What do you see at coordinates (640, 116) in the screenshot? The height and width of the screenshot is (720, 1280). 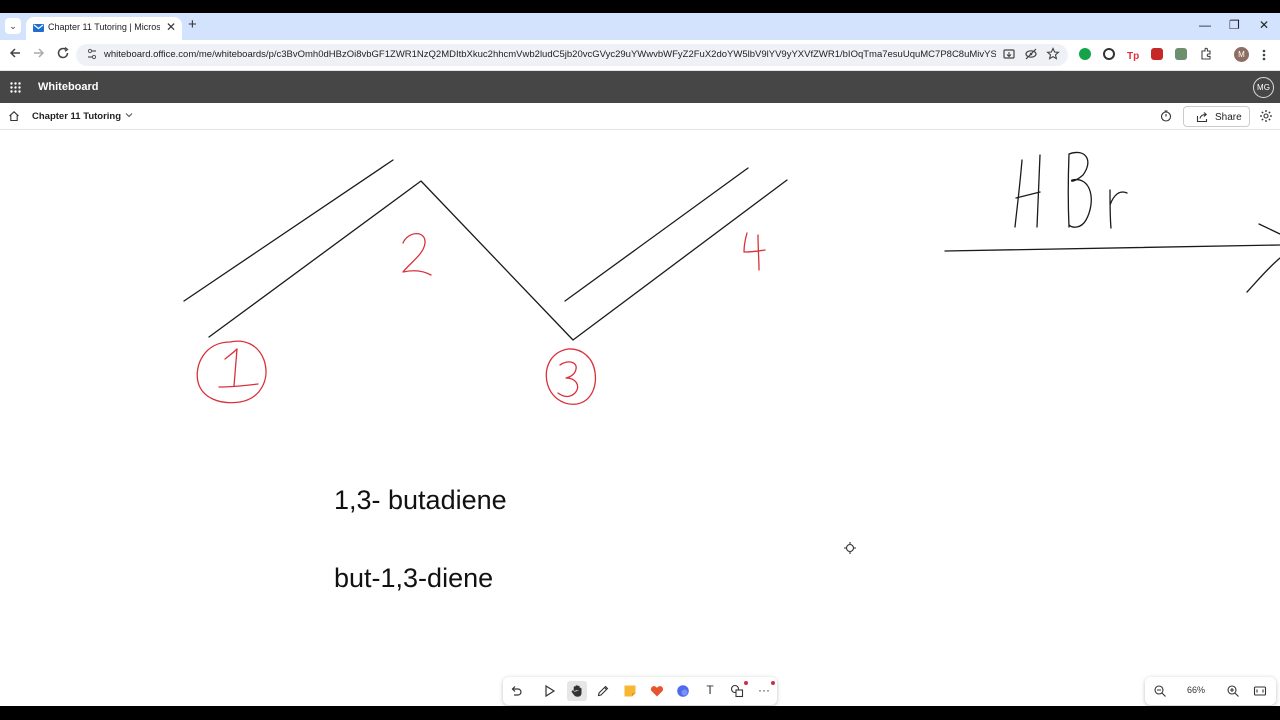 I see `board-header: Chapter 11 Tutoring Share` at bounding box center [640, 116].